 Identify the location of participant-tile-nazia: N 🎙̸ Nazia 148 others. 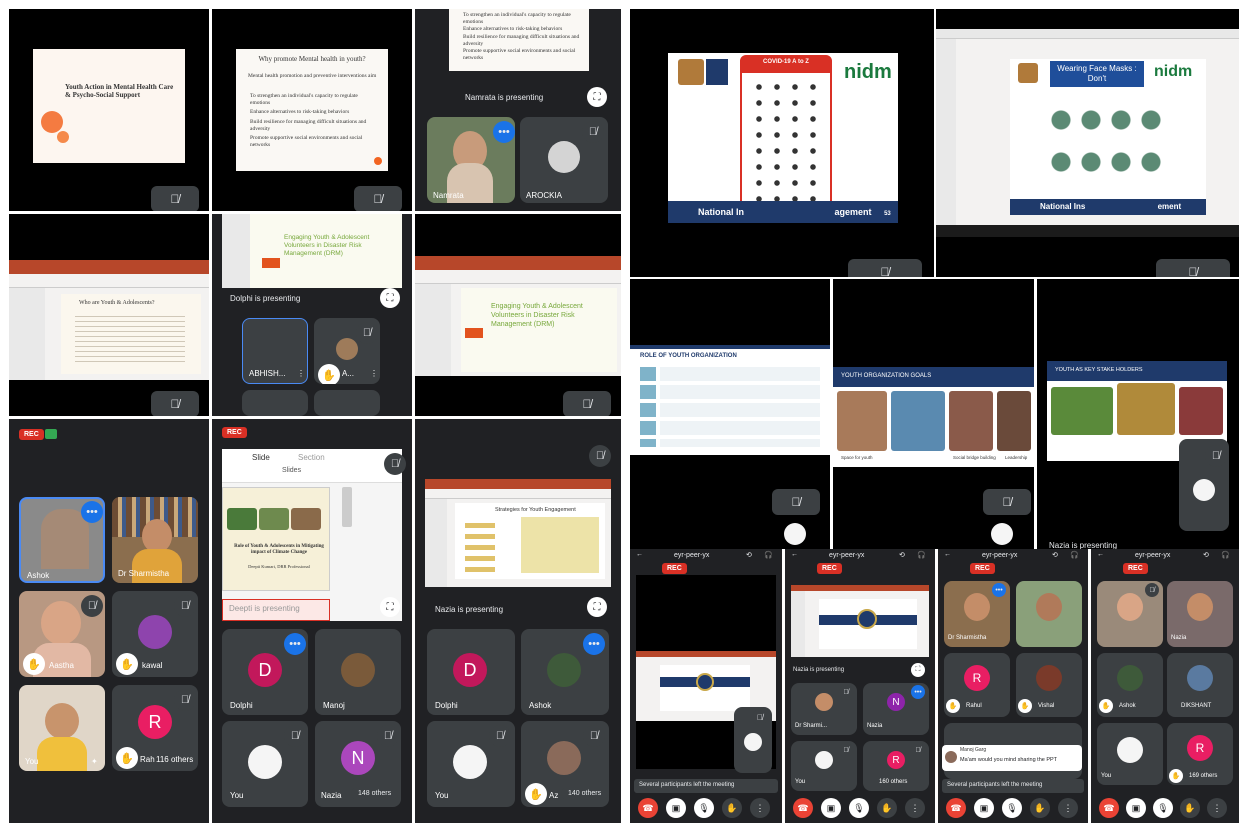
(358, 764).